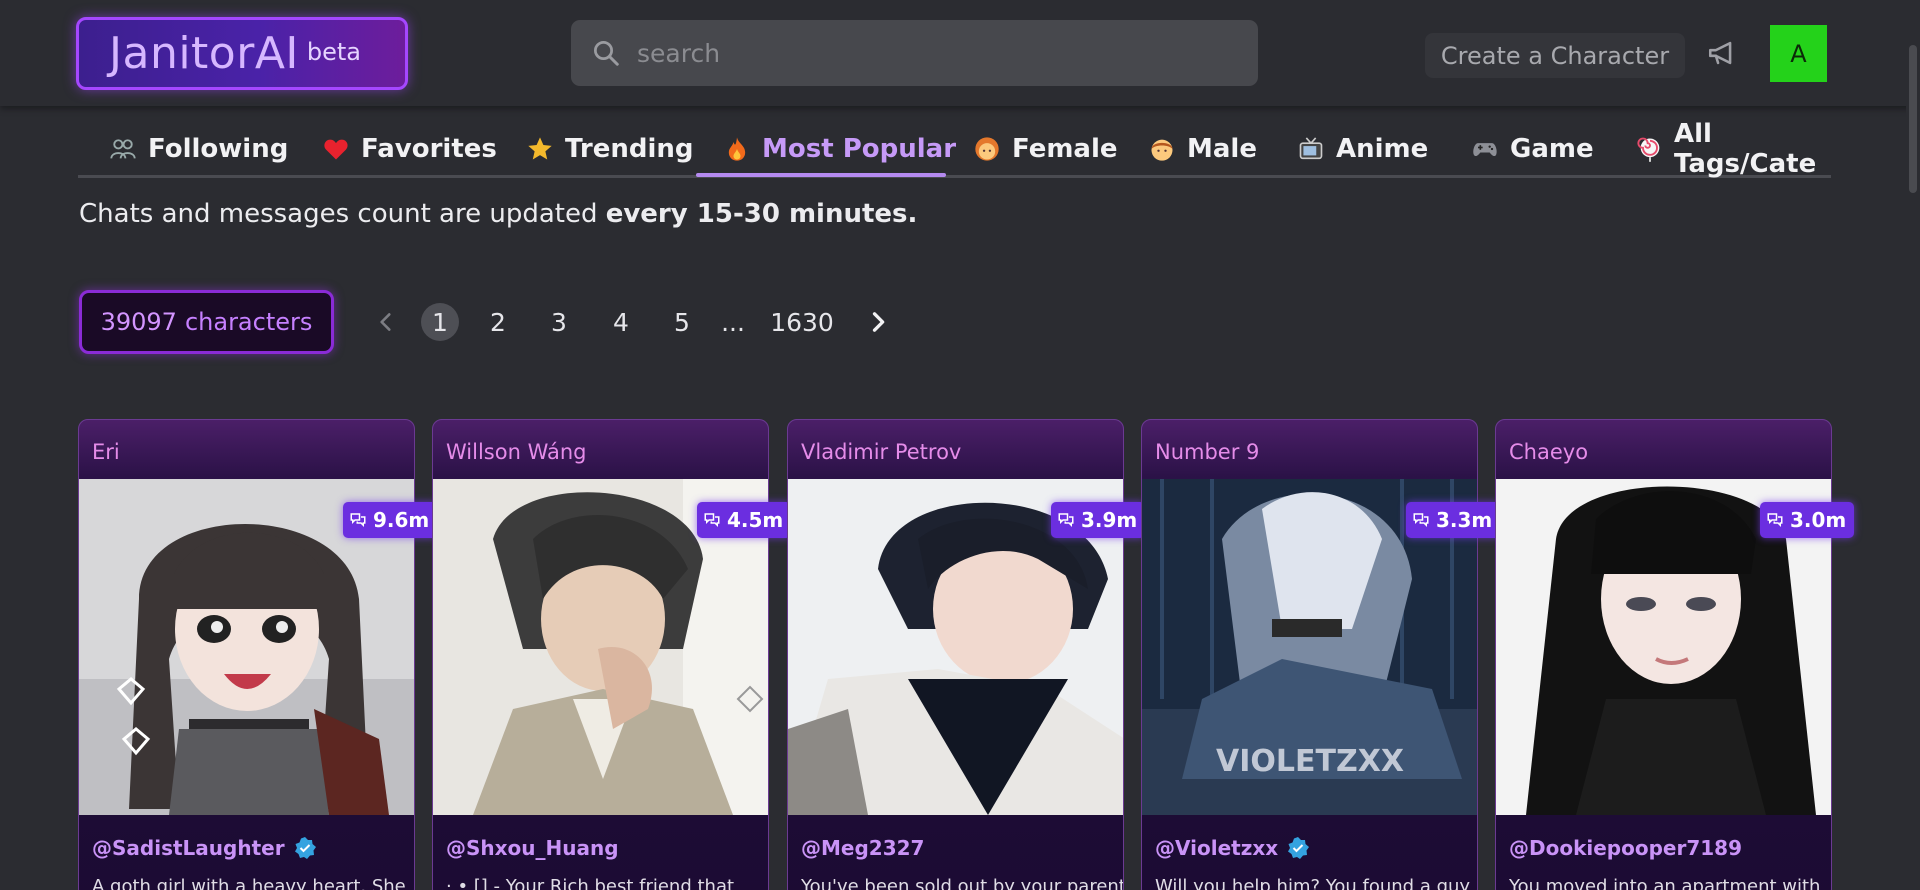 The height and width of the screenshot is (890, 1920). What do you see at coordinates (342, 214) in the screenshot?
I see `notice-text: Chats and messages count are updated` at bounding box center [342, 214].